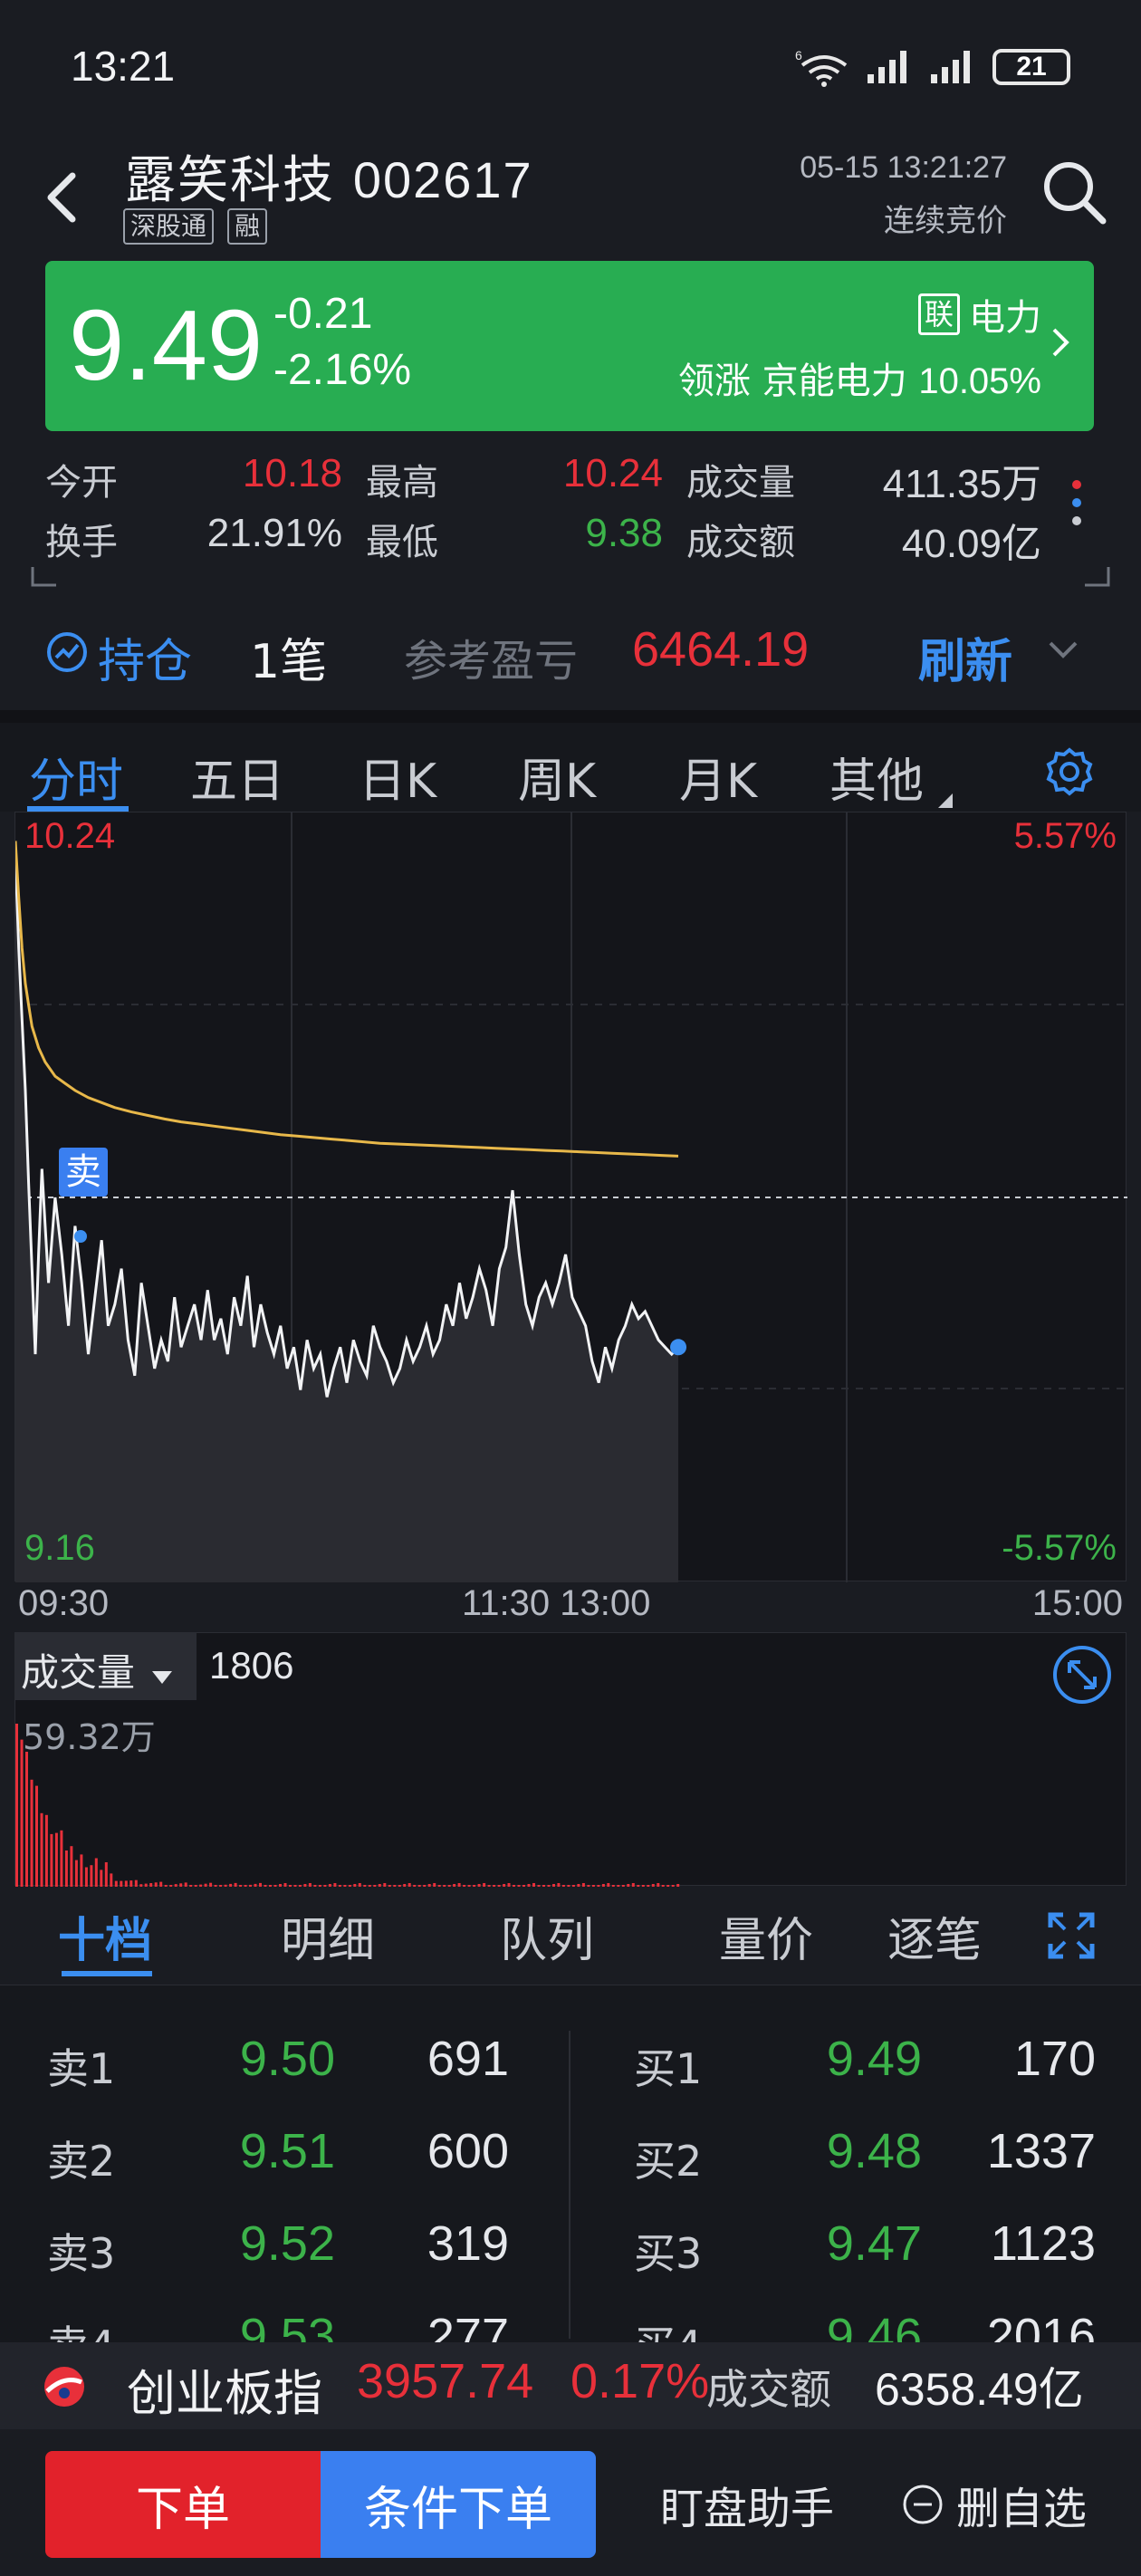 This screenshot has height=2576, width=1141. I want to click on bid-3-price: 9.47, so click(845, 2244).